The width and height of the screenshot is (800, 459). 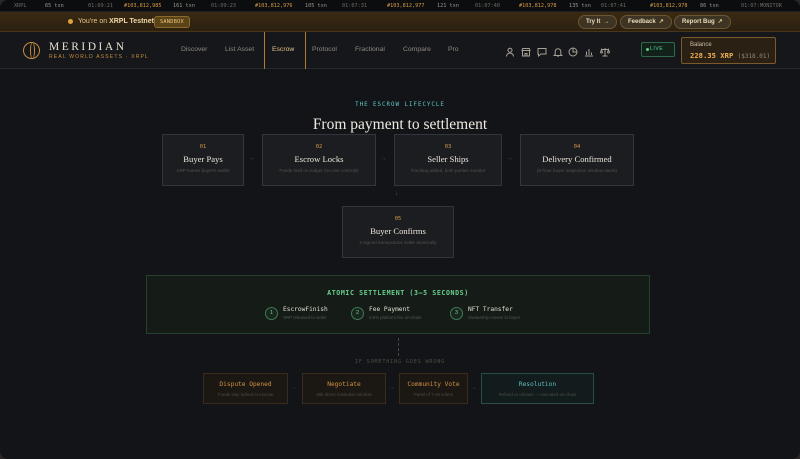 I want to click on ticker-entry: 161 txn, so click(x=184, y=6).